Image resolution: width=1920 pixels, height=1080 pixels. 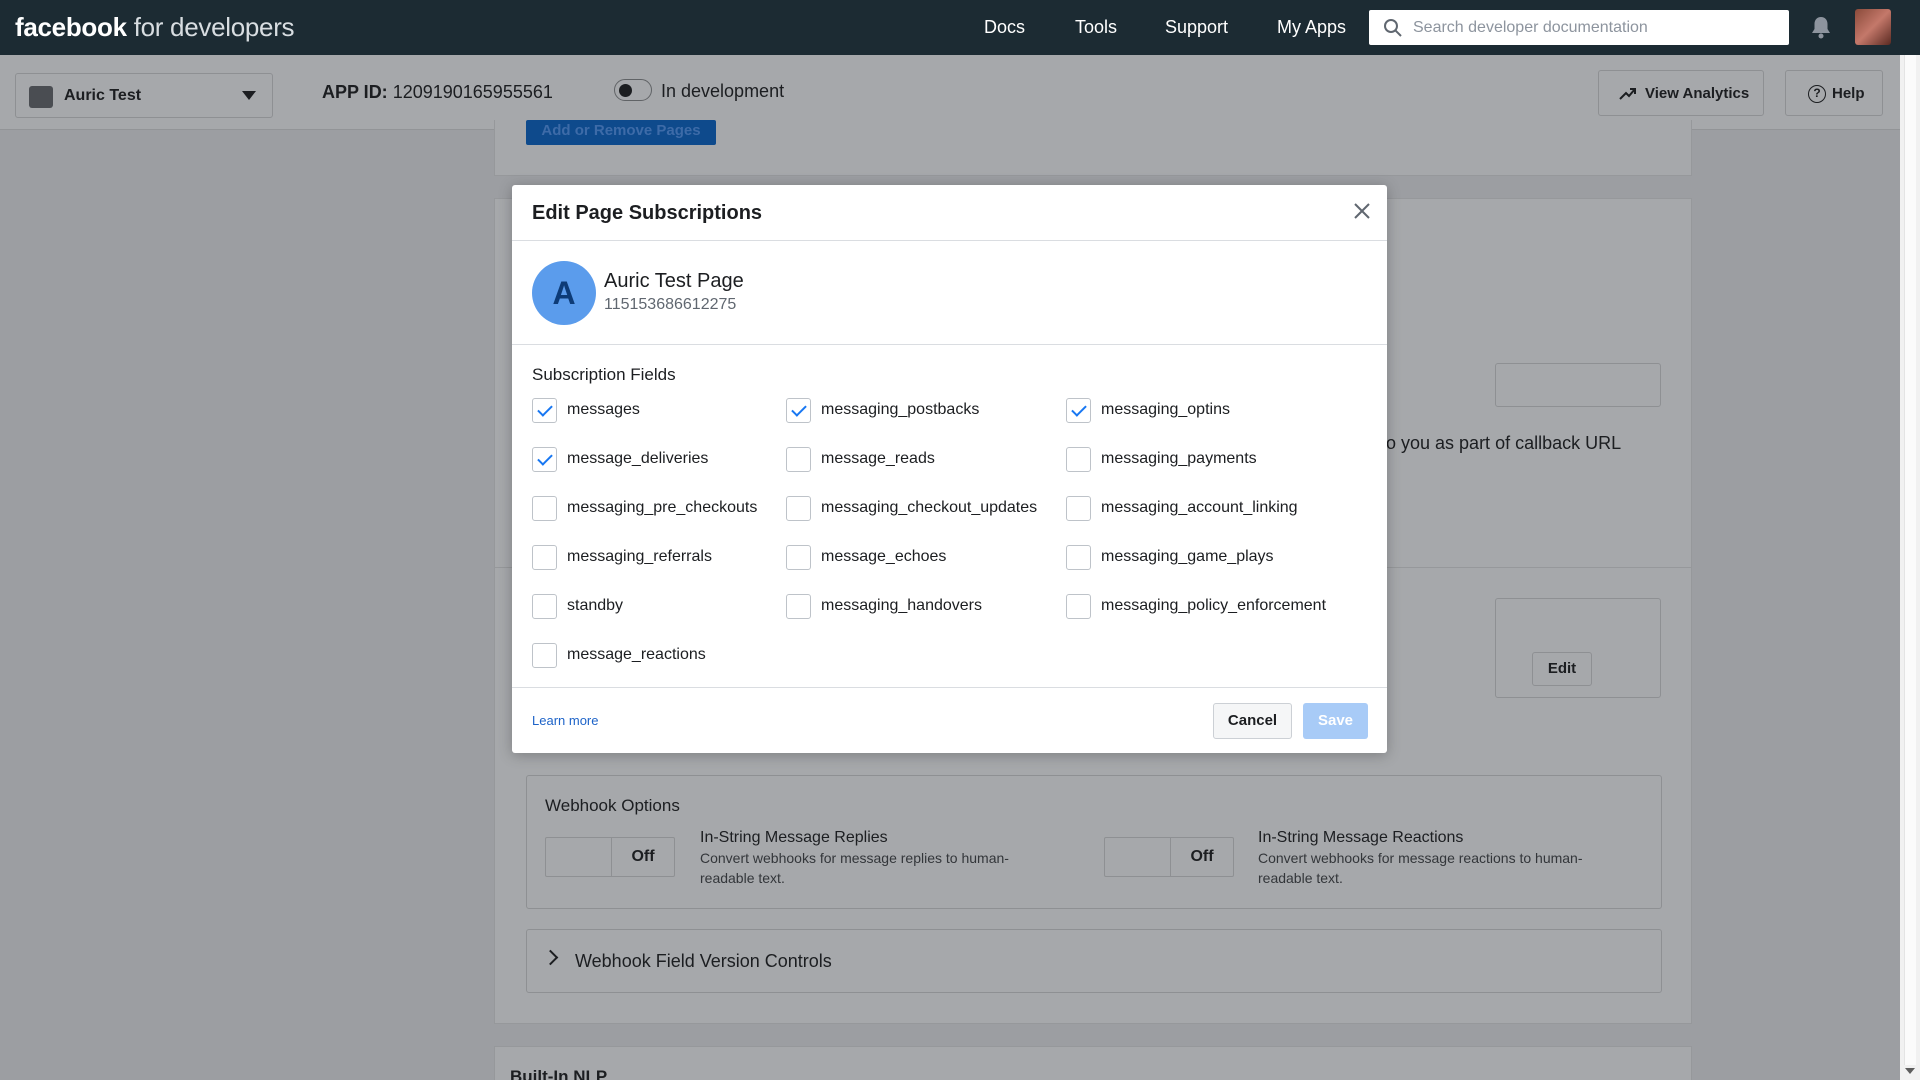 What do you see at coordinates (670, 304) in the screenshot?
I see `page-id: 115153686612275` at bounding box center [670, 304].